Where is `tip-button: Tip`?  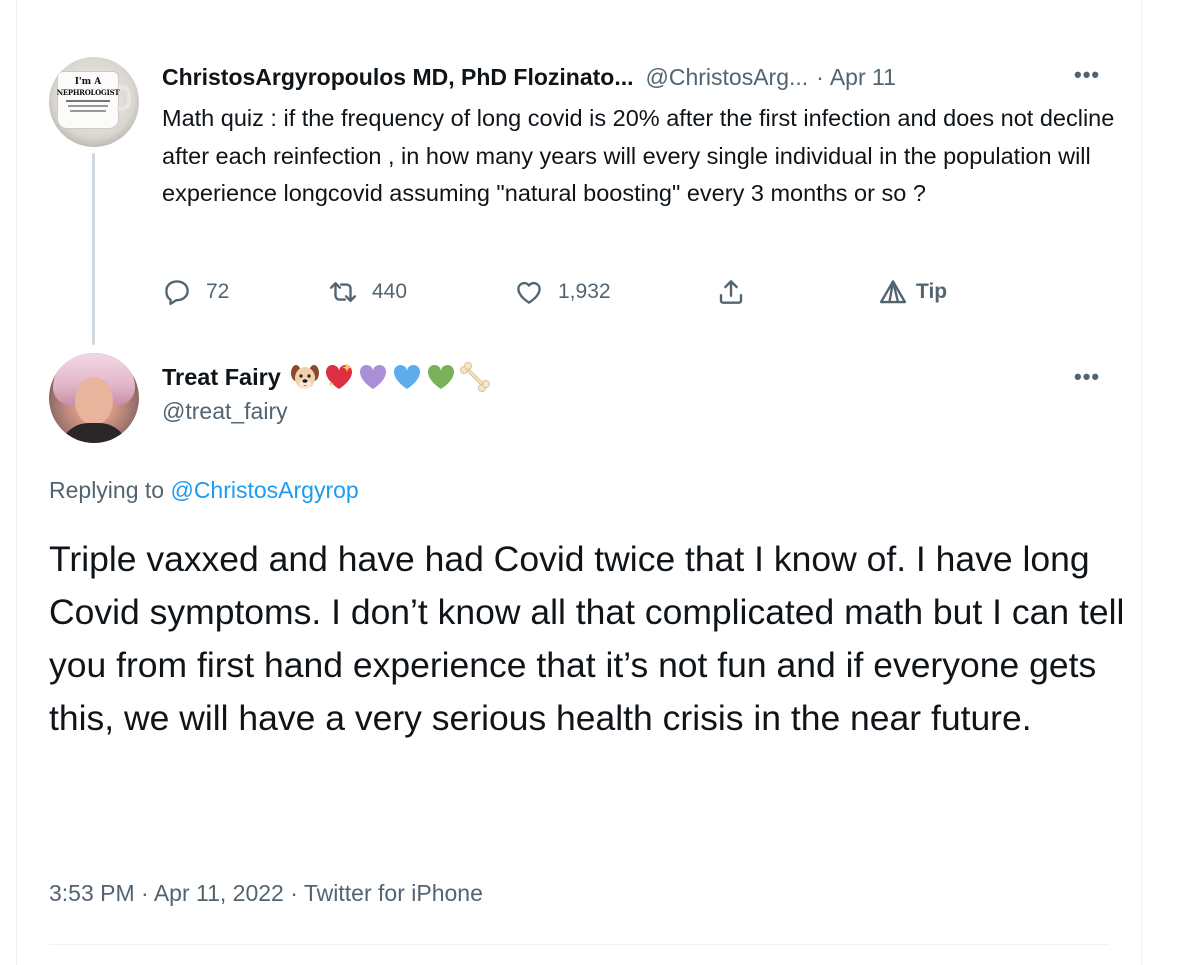
tip-button: Tip is located at coordinates (912, 292).